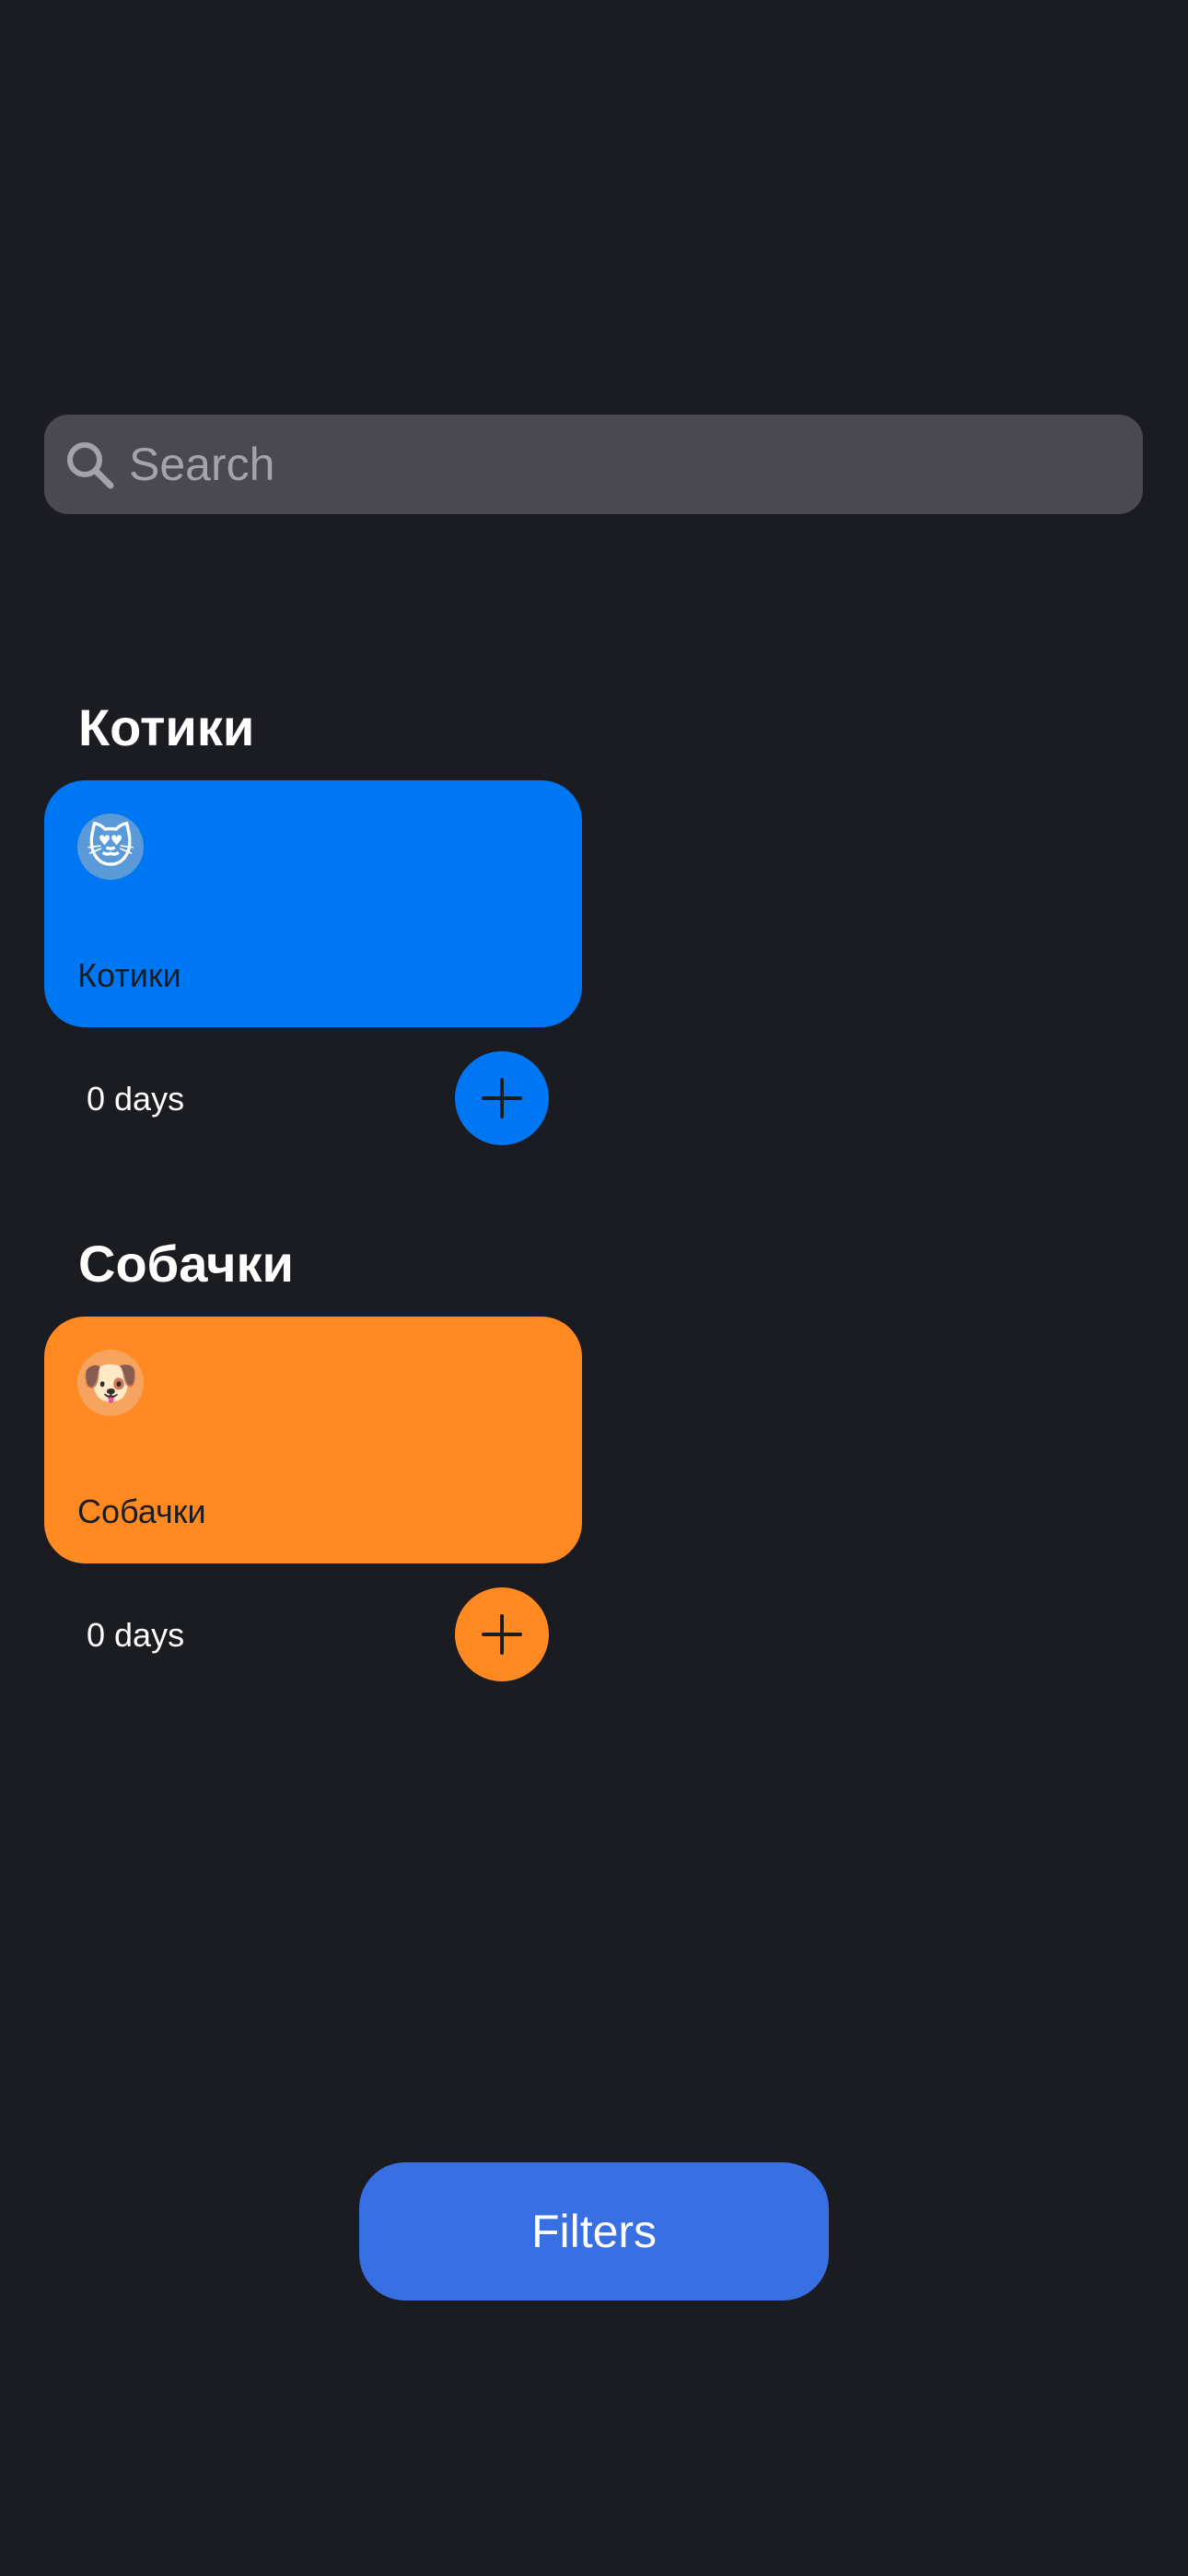 This screenshot has height=2576, width=1188. Describe the element at coordinates (313, 903) in the screenshot. I see `group-card-kotiki: 😻 Котики` at that location.